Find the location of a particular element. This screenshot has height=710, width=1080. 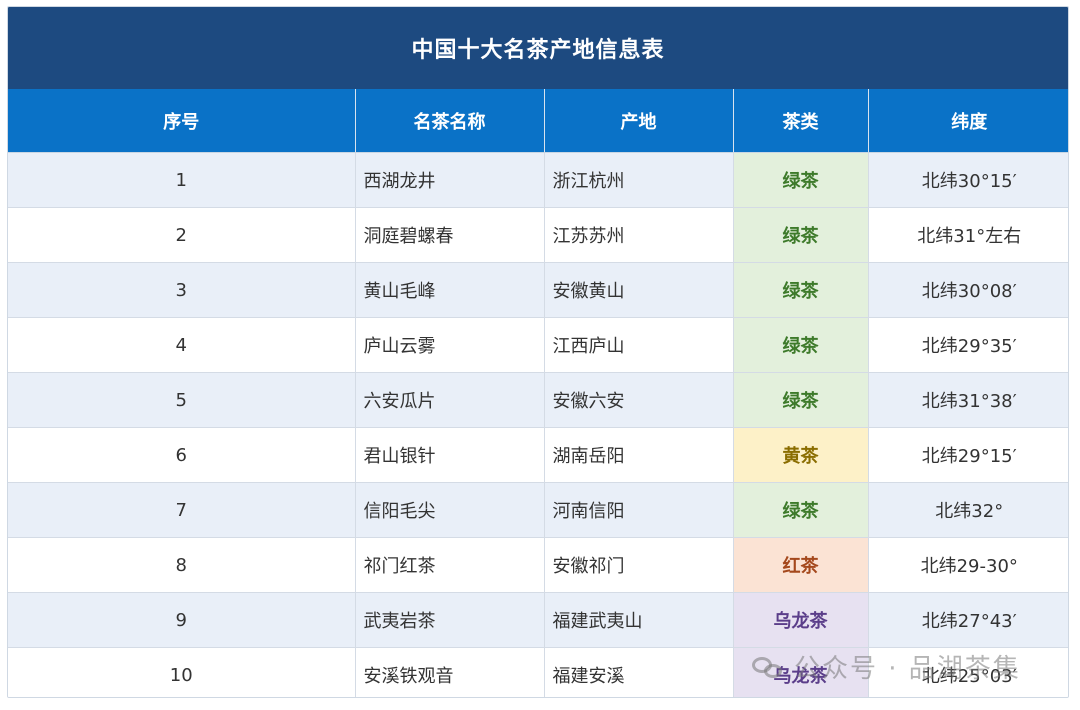

cell-latitude: 北纬25°03′ is located at coordinates (968, 672).